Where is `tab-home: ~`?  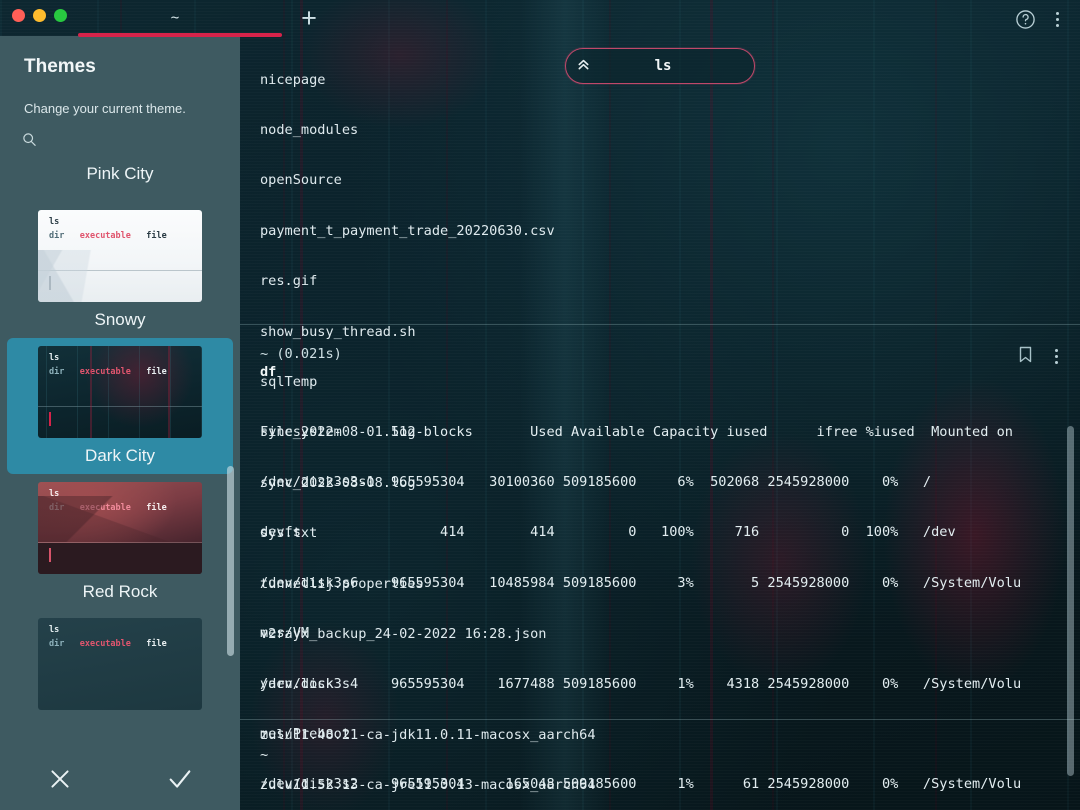 tab-home: ~ is located at coordinates (175, 18).